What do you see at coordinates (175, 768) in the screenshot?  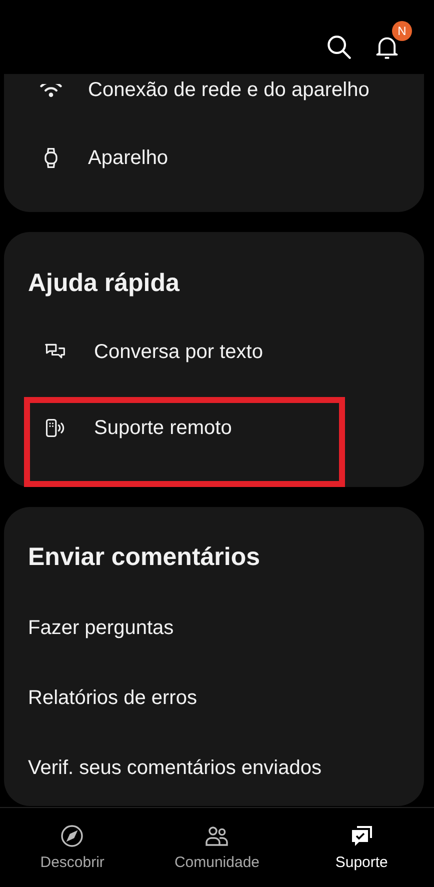 I see `menu-item: Verif. seus comentários enviados` at bounding box center [175, 768].